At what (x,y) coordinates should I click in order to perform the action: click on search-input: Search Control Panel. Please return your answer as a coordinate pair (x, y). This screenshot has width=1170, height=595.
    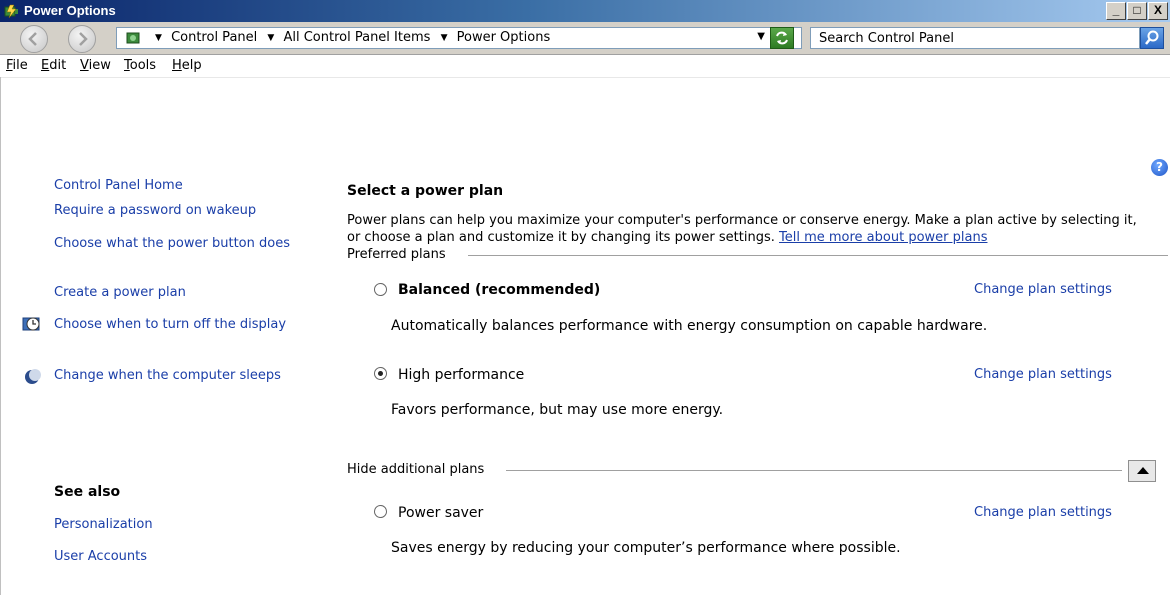
    Looking at the image, I should click on (975, 38).